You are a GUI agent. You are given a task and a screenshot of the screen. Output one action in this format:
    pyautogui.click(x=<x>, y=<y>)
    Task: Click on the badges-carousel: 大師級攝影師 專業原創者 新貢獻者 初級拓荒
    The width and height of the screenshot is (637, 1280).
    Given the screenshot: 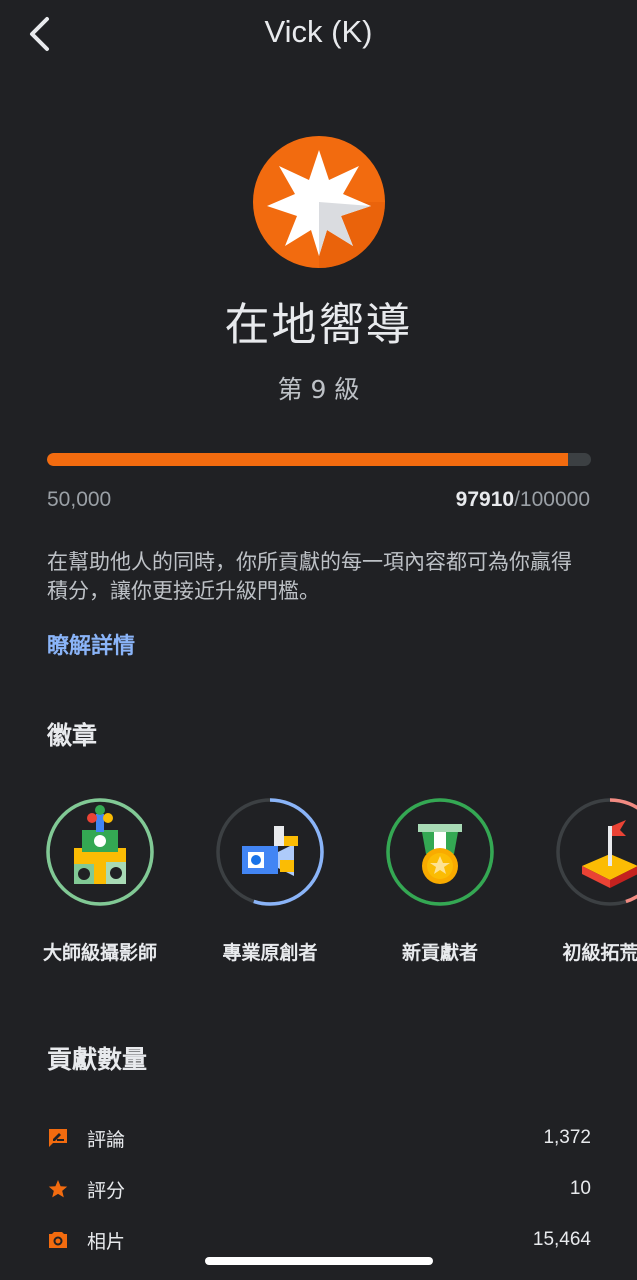 What is the action you would take?
    pyautogui.click(x=318, y=886)
    